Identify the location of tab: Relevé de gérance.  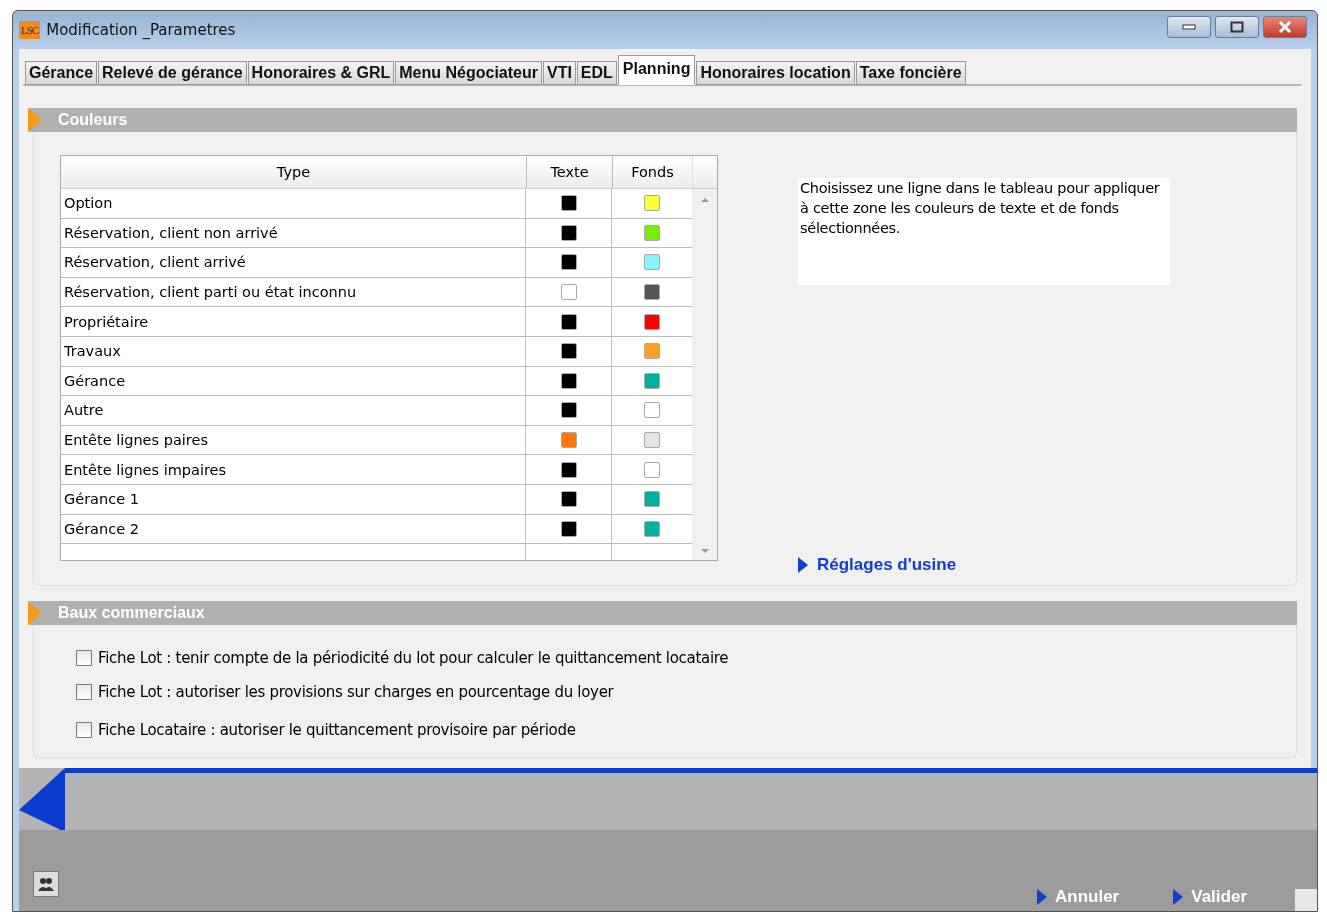
(172, 73).